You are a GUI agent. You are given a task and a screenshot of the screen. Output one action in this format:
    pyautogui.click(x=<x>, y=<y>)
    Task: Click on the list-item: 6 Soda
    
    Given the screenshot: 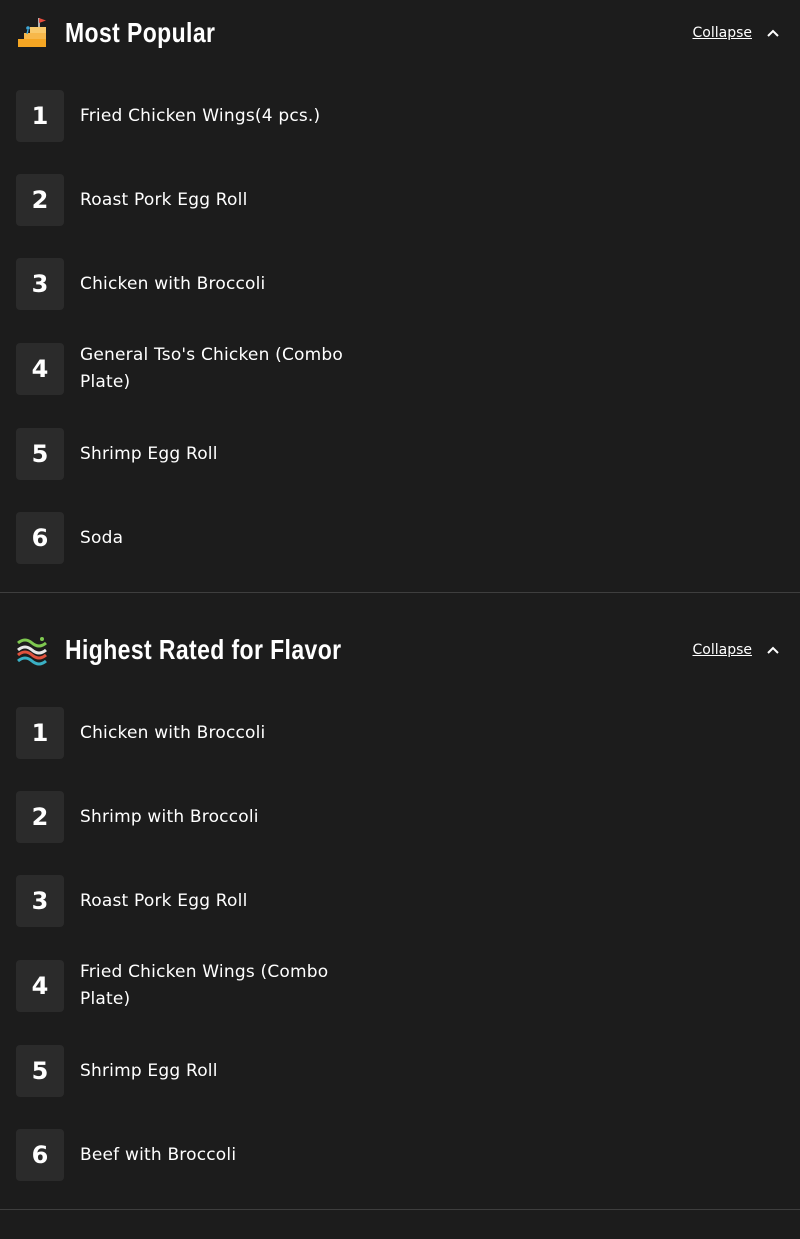 What is the action you would take?
    pyautogui.click(x=400, y=538)
    